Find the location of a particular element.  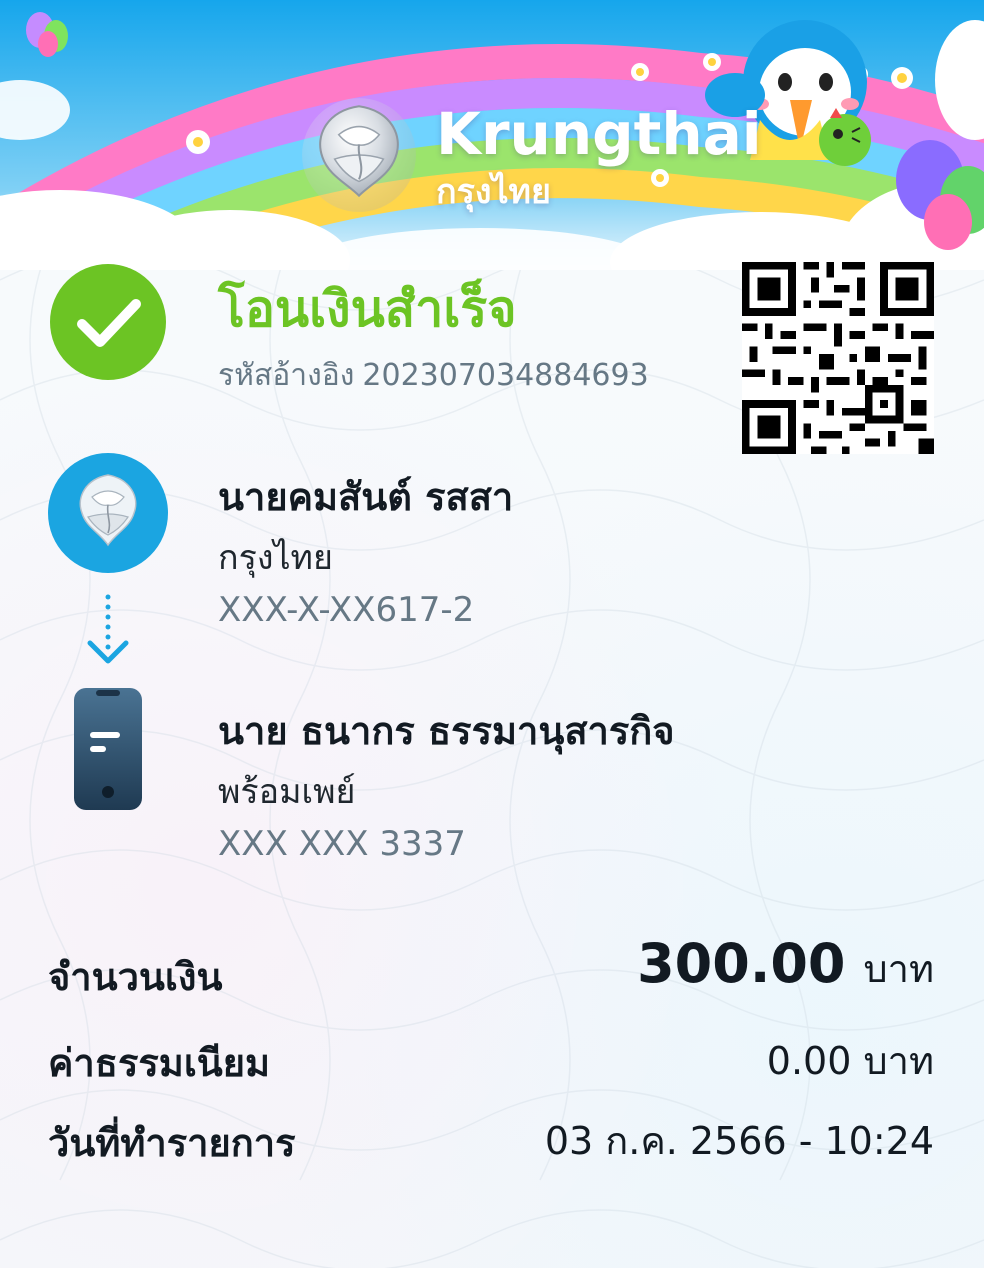

amount-unit: บาท is located at coordinates (898, 969).